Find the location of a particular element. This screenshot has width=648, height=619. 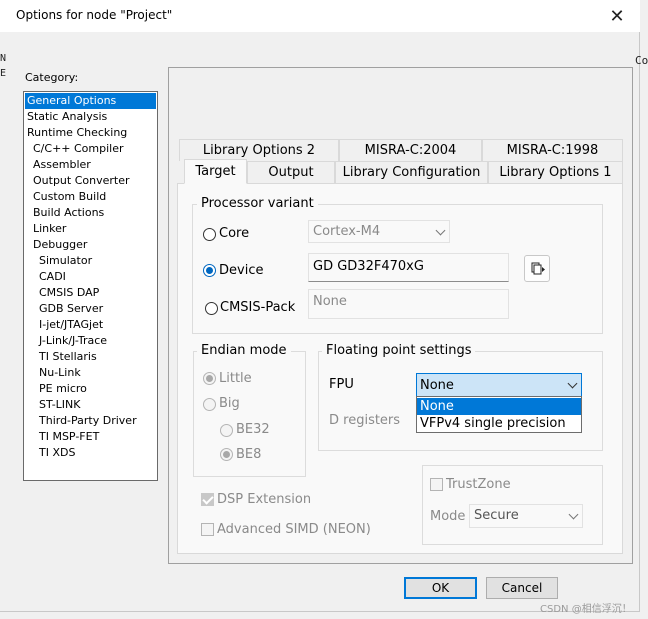

category-item-pe-micro: PE micro is located at coordinates (63, 389).